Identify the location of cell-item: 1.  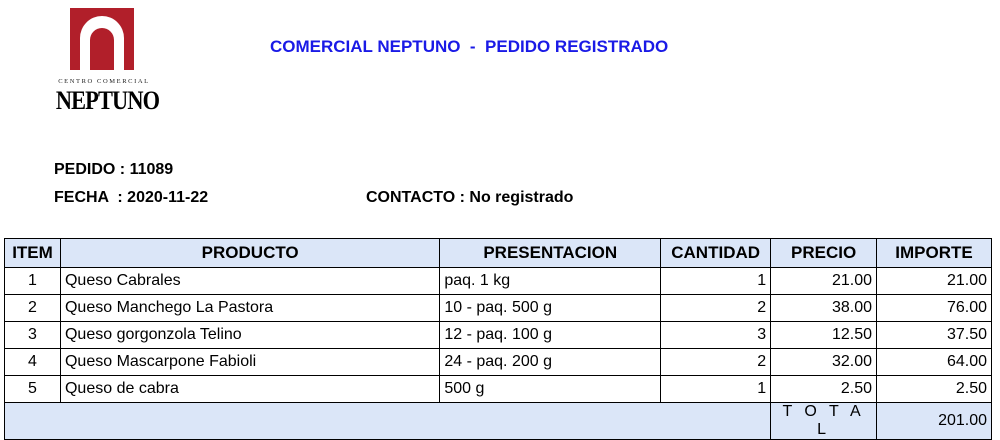
(32, 281).